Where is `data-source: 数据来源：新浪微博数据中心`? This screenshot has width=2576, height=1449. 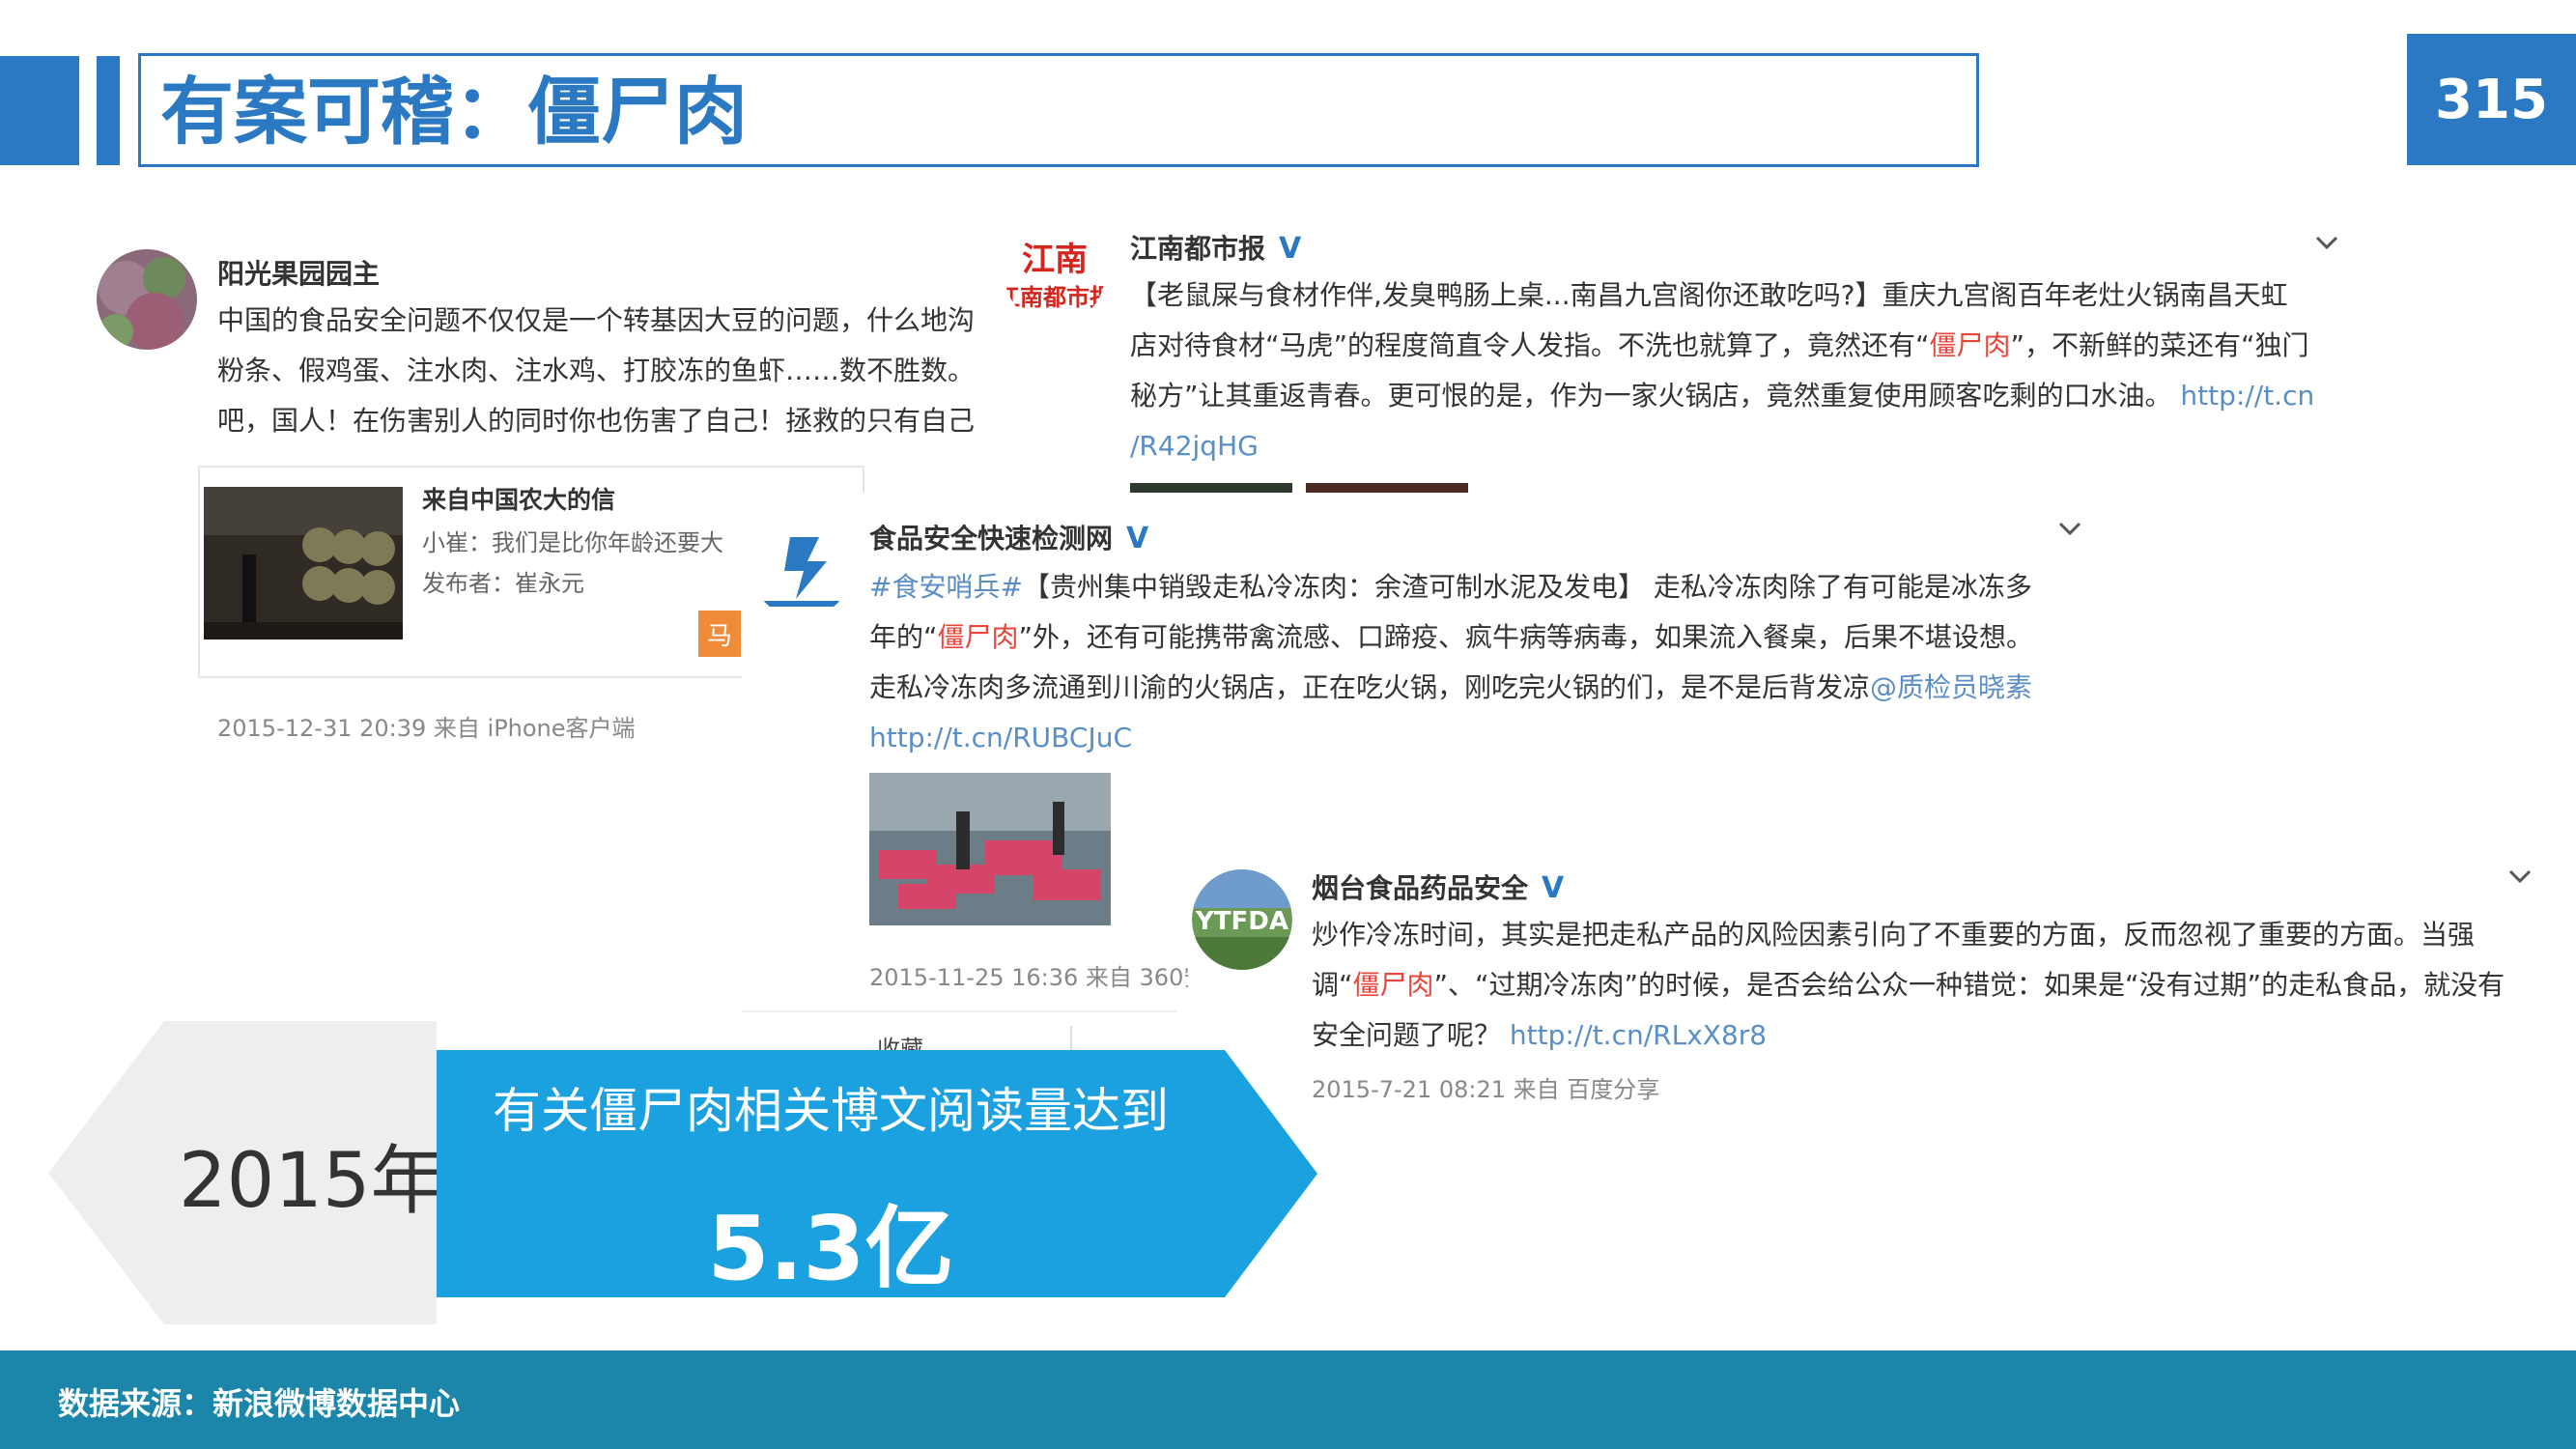 data-source: 数据来源：新浪微博数据中心 is located at coordinates (259, 1403).